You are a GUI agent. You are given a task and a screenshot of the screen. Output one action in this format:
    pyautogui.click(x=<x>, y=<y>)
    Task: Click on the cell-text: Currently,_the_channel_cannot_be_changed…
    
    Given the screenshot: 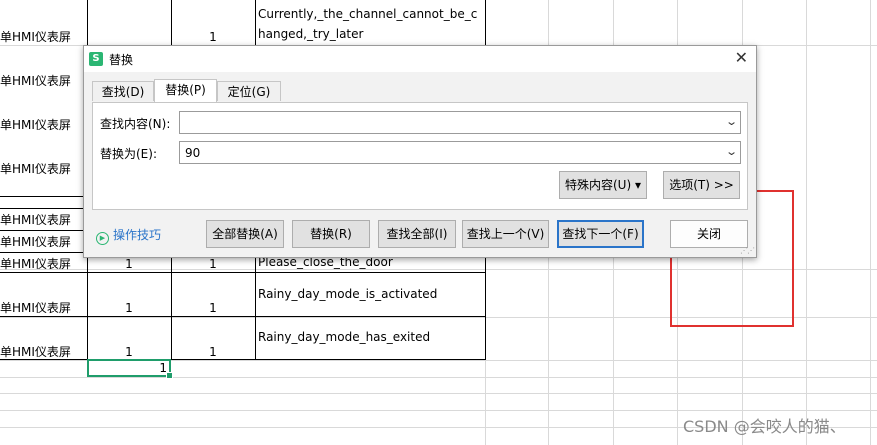 What is the action you would take?
    pyautogui.click(x=371, y=24)
    